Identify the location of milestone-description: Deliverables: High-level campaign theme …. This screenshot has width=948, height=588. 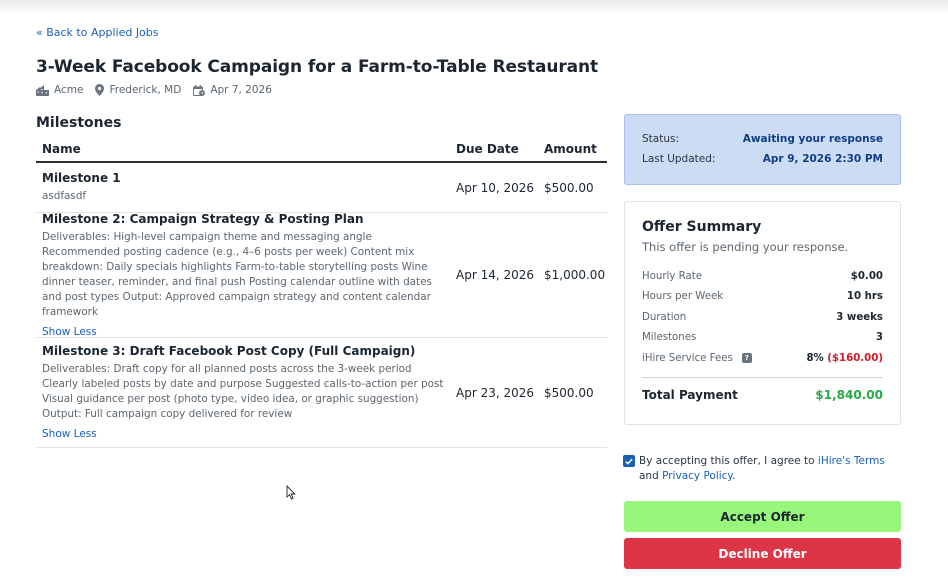
(237, 274).